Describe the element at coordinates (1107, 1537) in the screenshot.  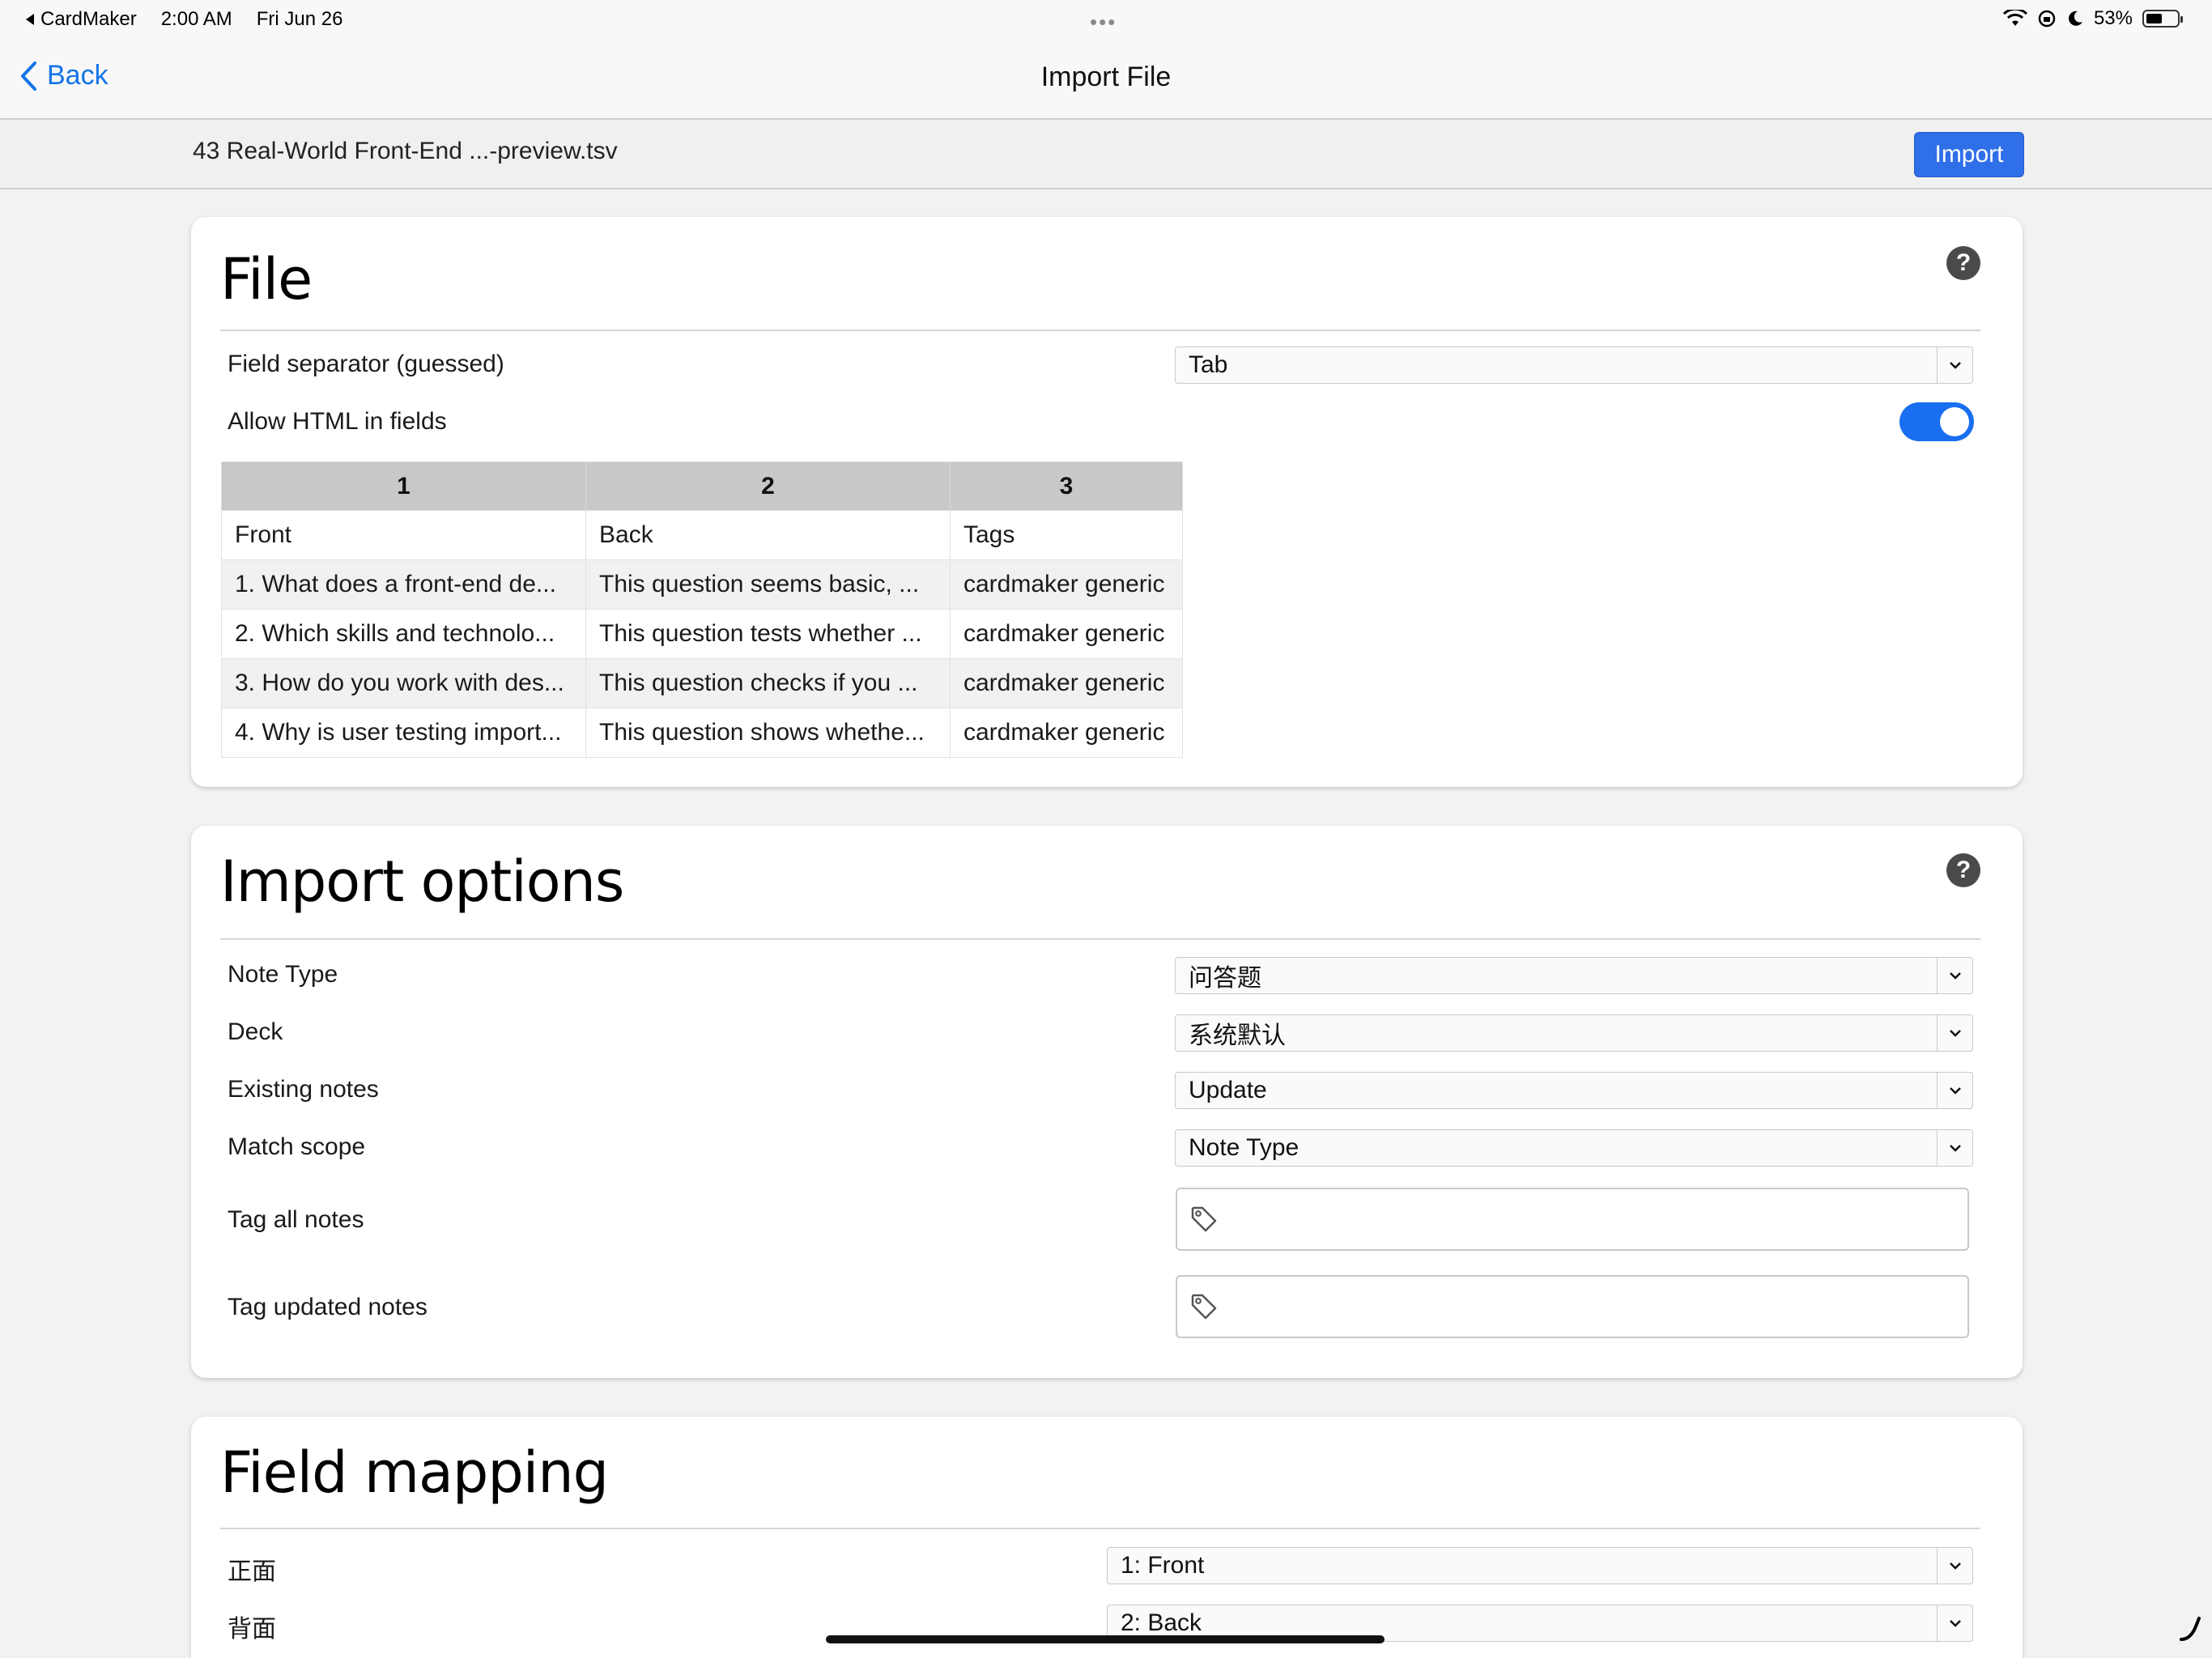
I see `field-mapping-section: Field mapping 正面 1: Front 背面 2: Back` at that location.